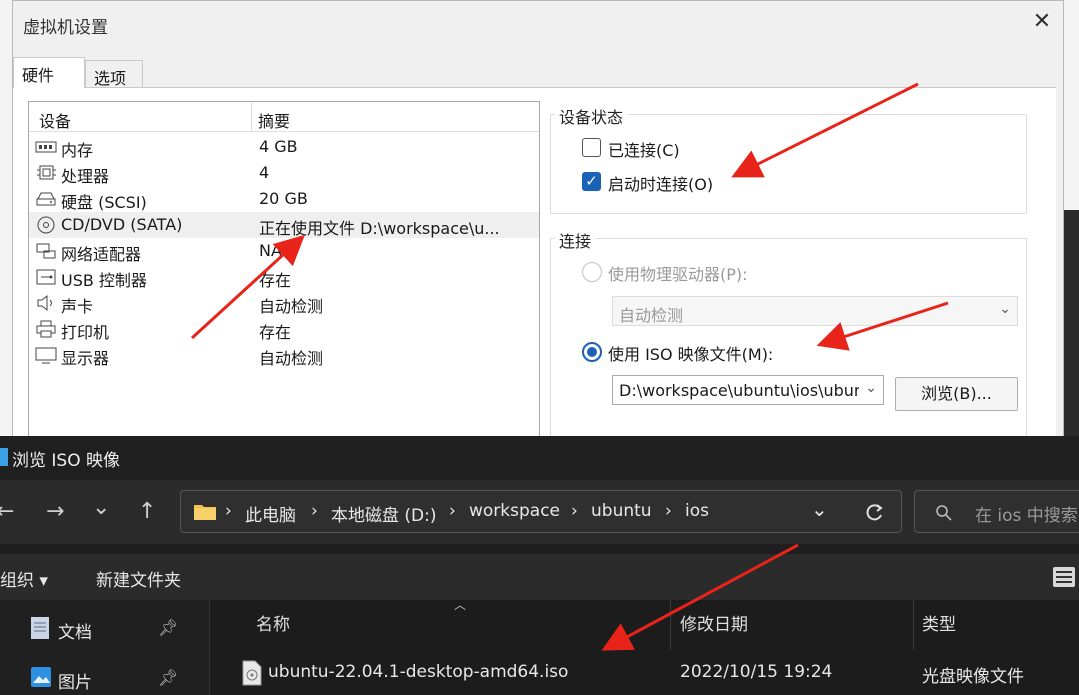 The height and width of the screenshot is (695, 1079). What do you see at coordinates (278, 146) in the screenshot?
I see `device-summary: 4 GB` at bounding box center [278, 146].